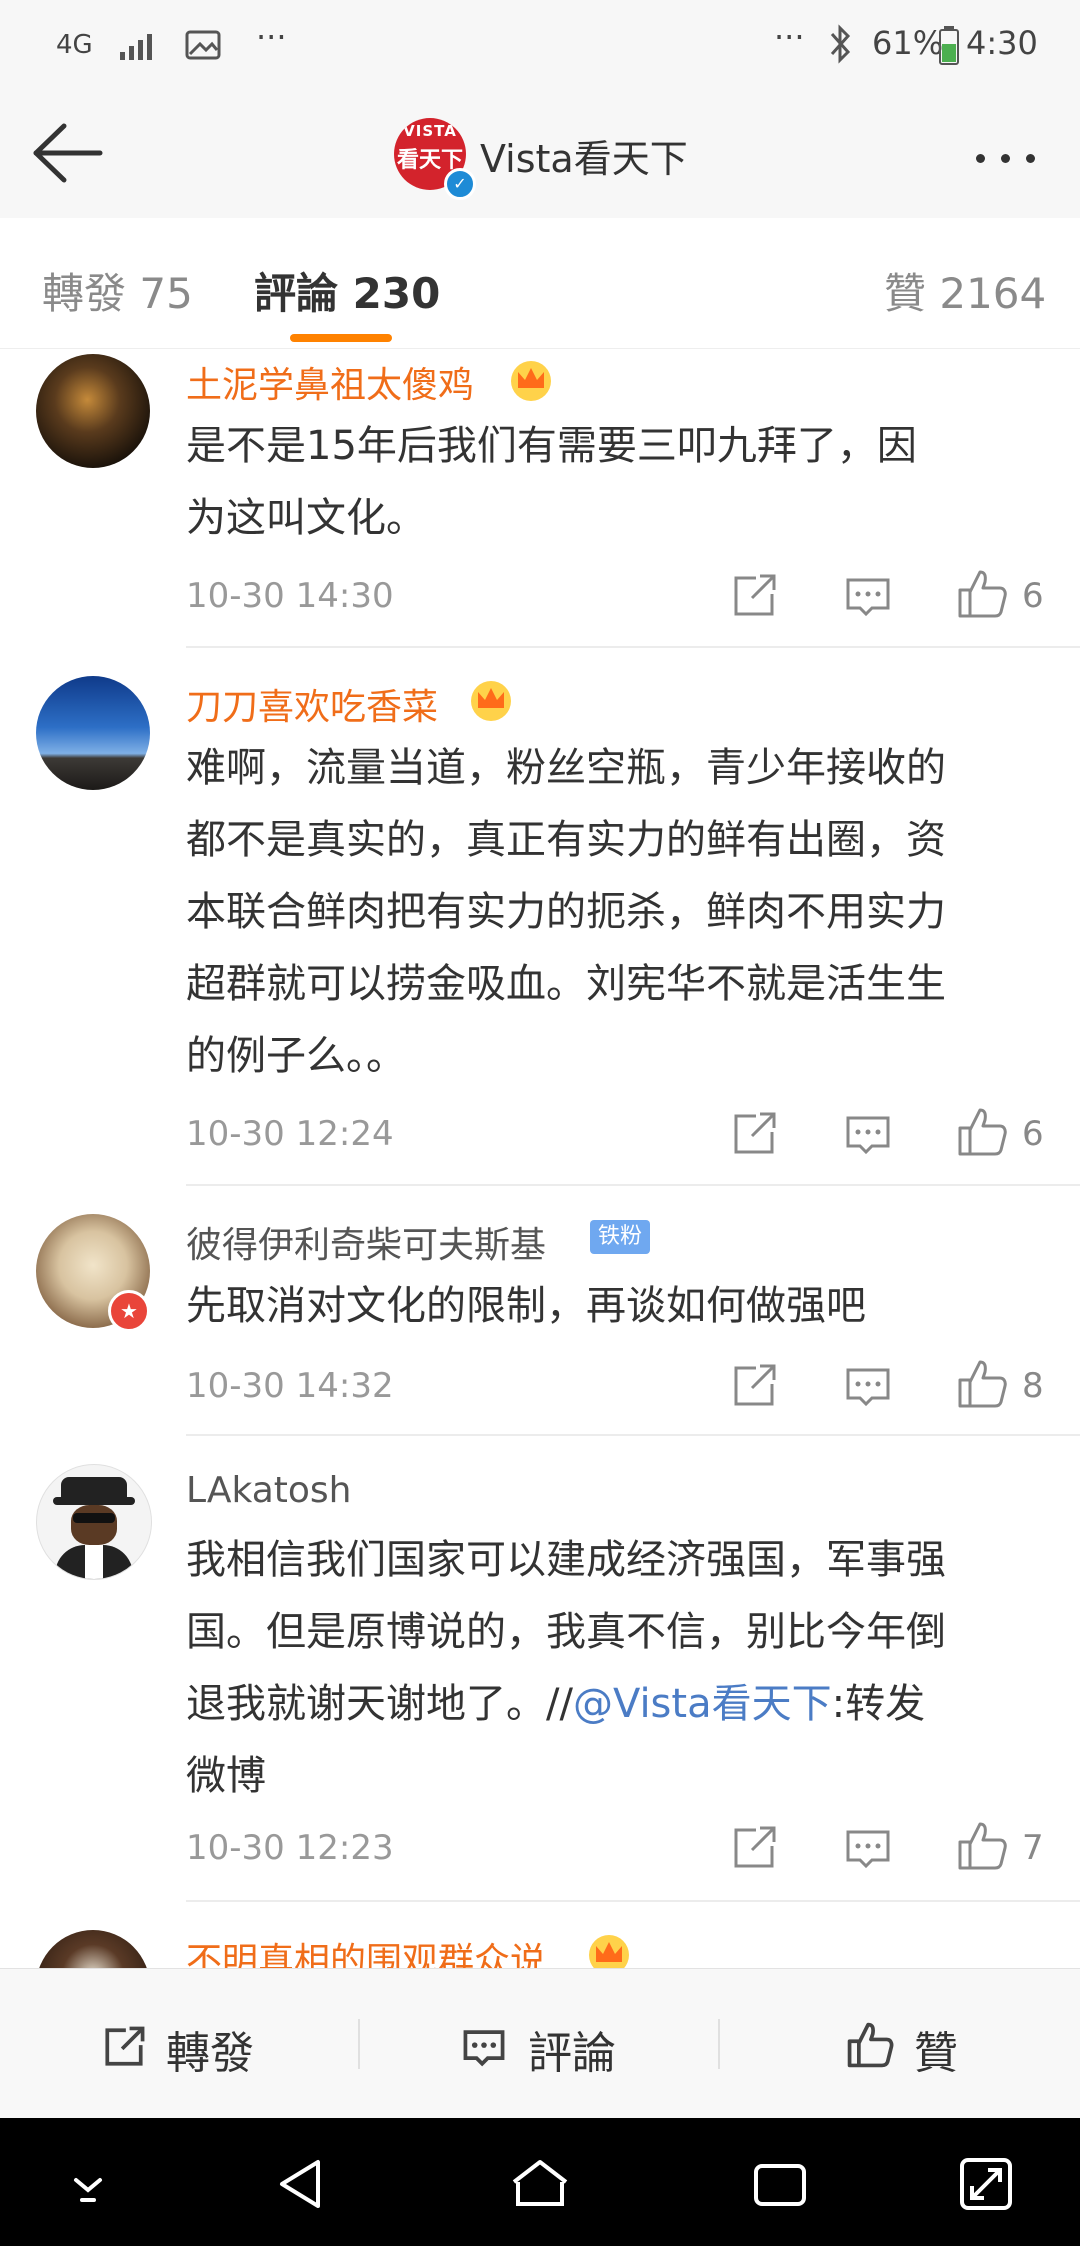 This screenshot has width=1080, height=2246. What do you see at coordinates (789, 37) in the screenshot?
I see `more-status-icon: ···` at bounding box center [789, 37].